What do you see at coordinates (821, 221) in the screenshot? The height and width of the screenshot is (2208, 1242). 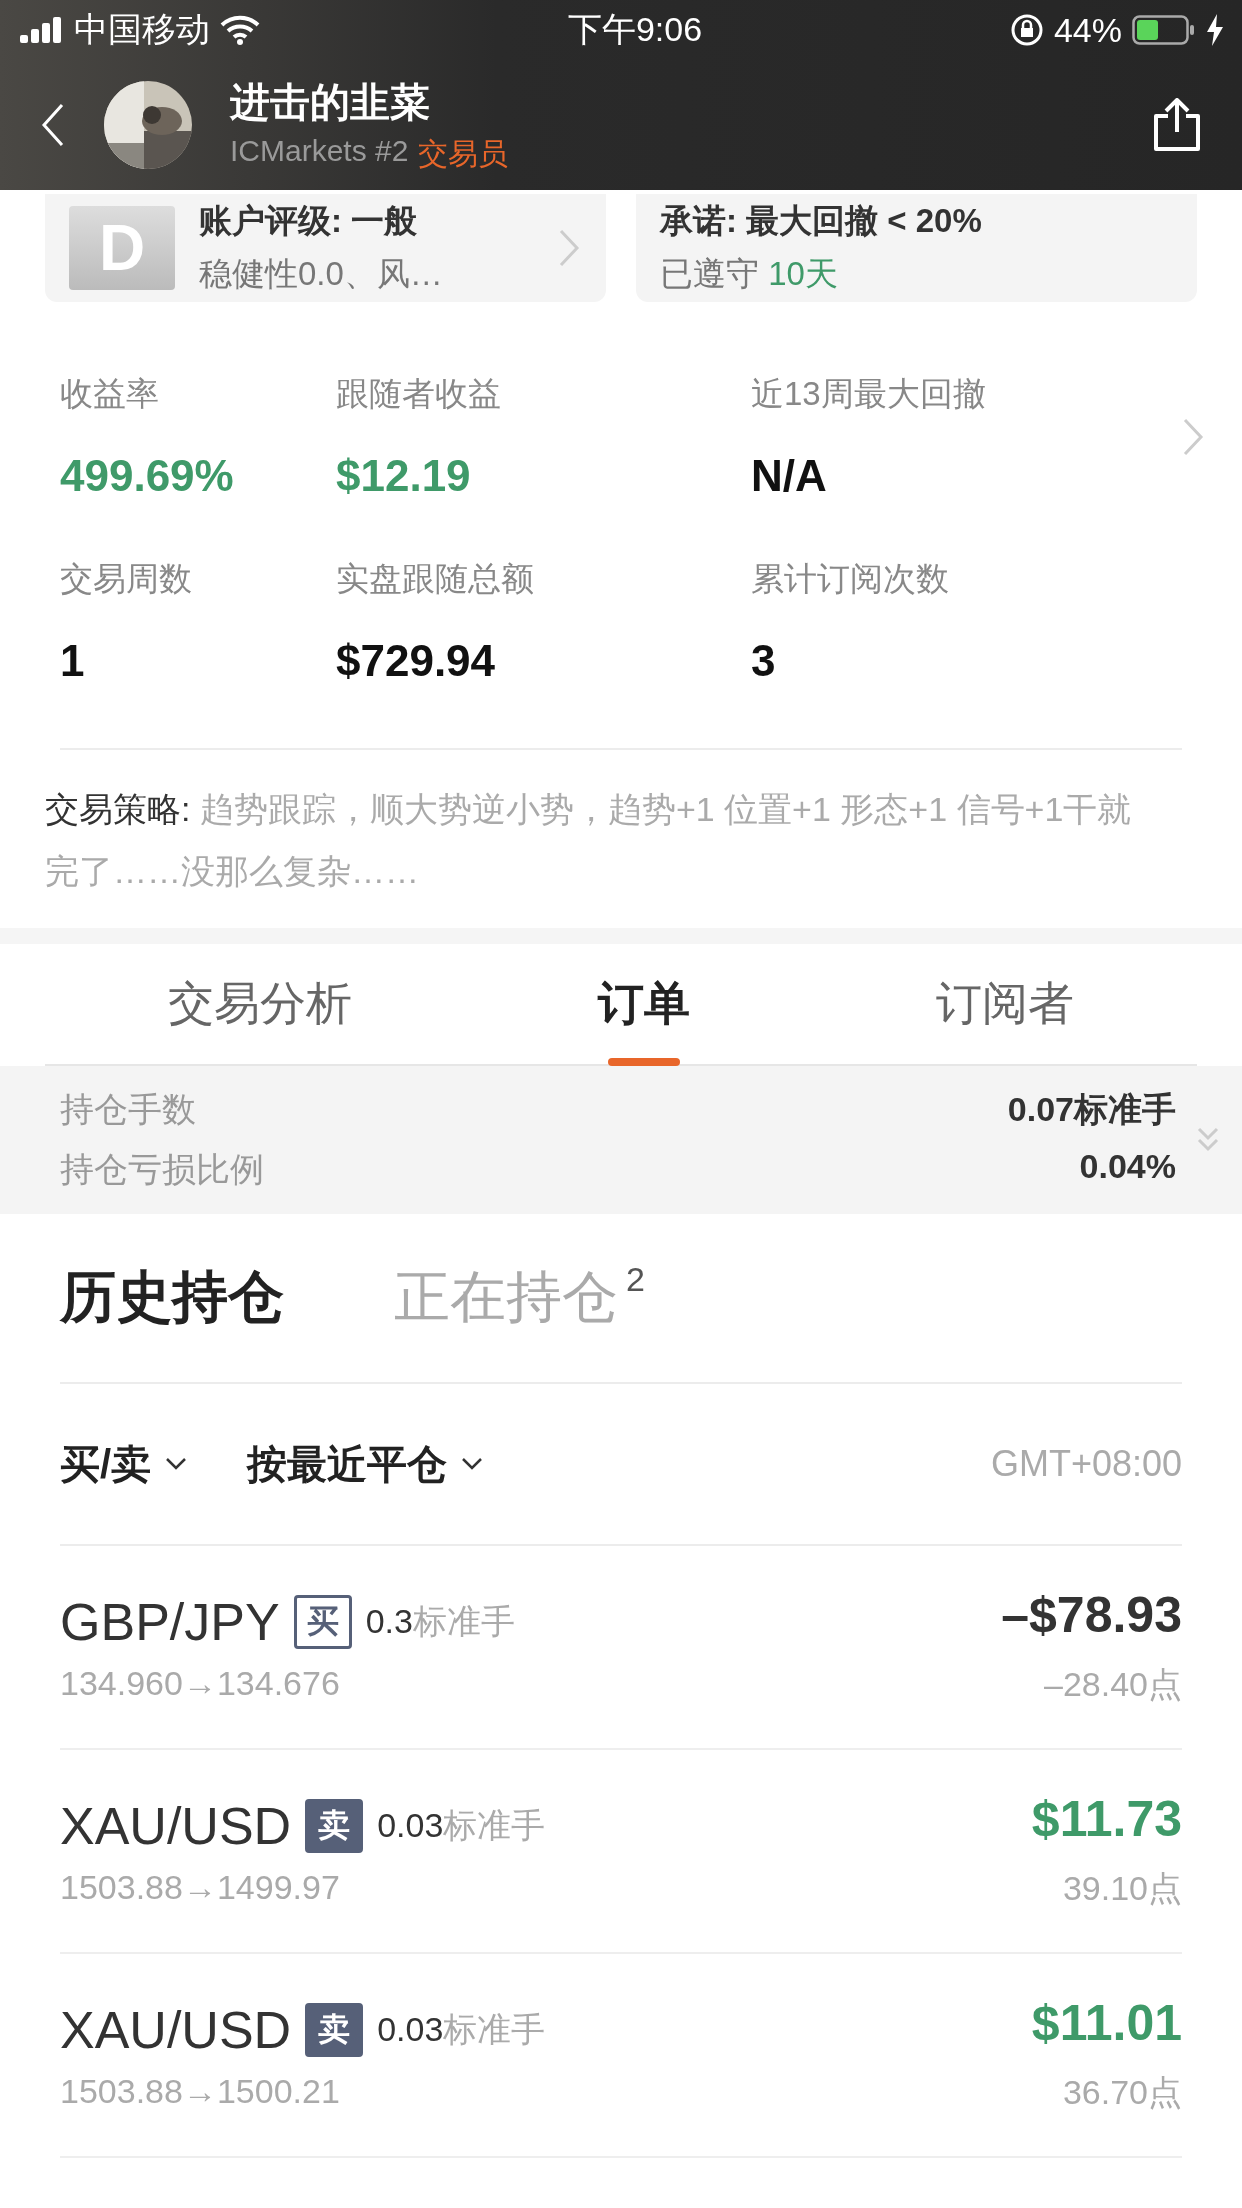 I see `card-title: 承诺: 最大回撤 < 20%` at bounding box center [821, 221].